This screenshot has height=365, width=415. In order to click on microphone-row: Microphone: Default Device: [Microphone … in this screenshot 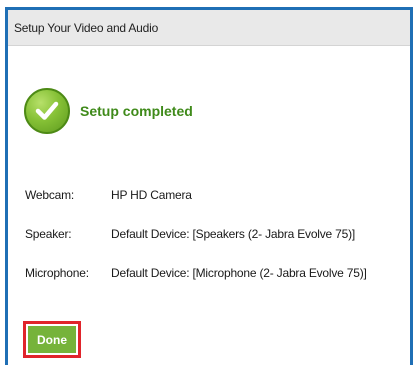, I will do `click(196, 285)`.